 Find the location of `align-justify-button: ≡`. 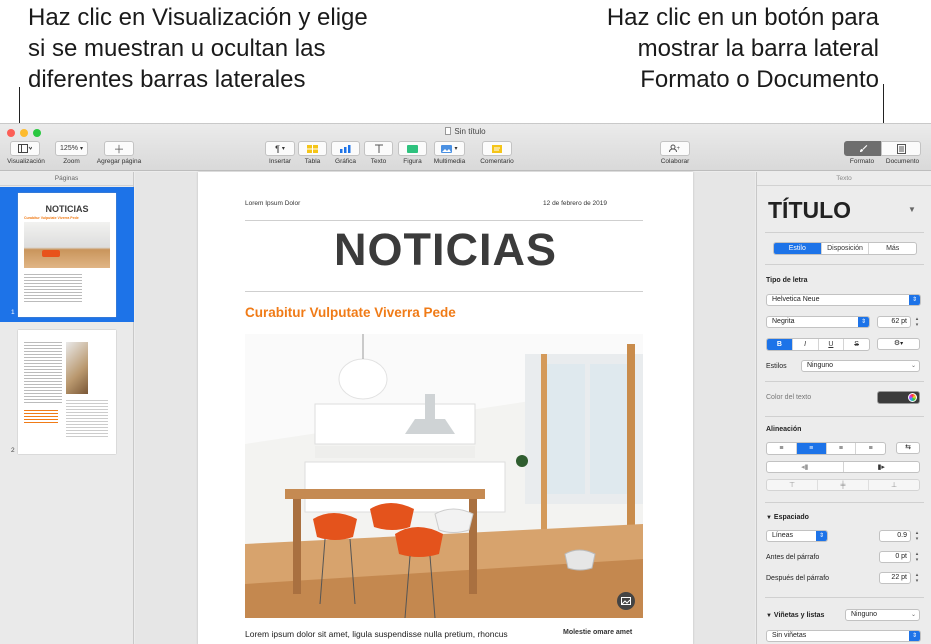

align-justify-button: ≡ is located at coordinates (870, 448).